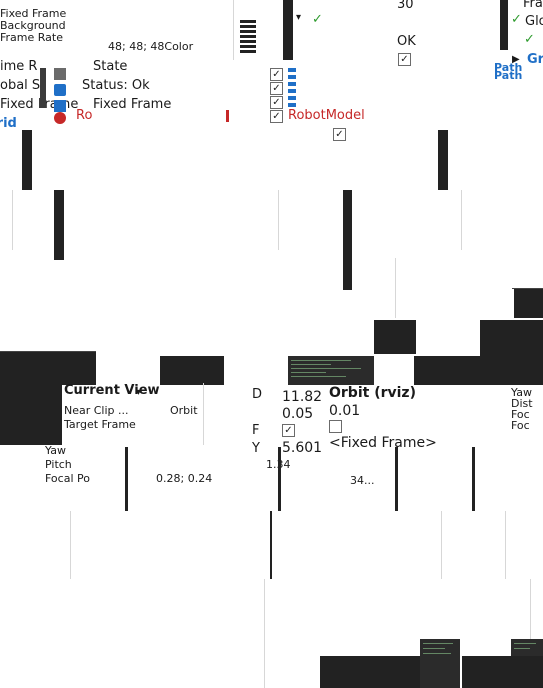 This screenshot has height=688, width=543. What do you see at coordinates (55, 450) in the screenshot?
I see `yaw-label: Yaw` at bounding box center [55, 450].